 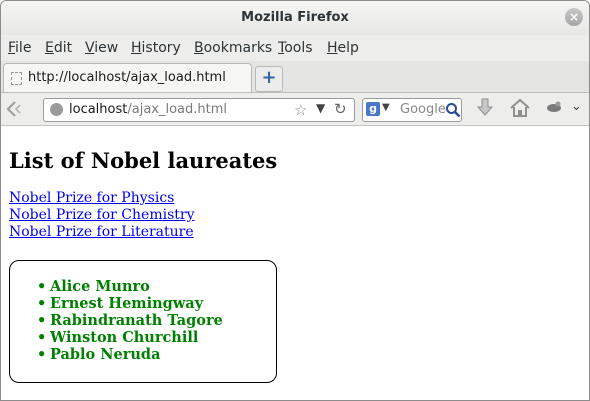 I want to click on link-literature: Nobel Prize for Literature, so click(x=101, y=232).